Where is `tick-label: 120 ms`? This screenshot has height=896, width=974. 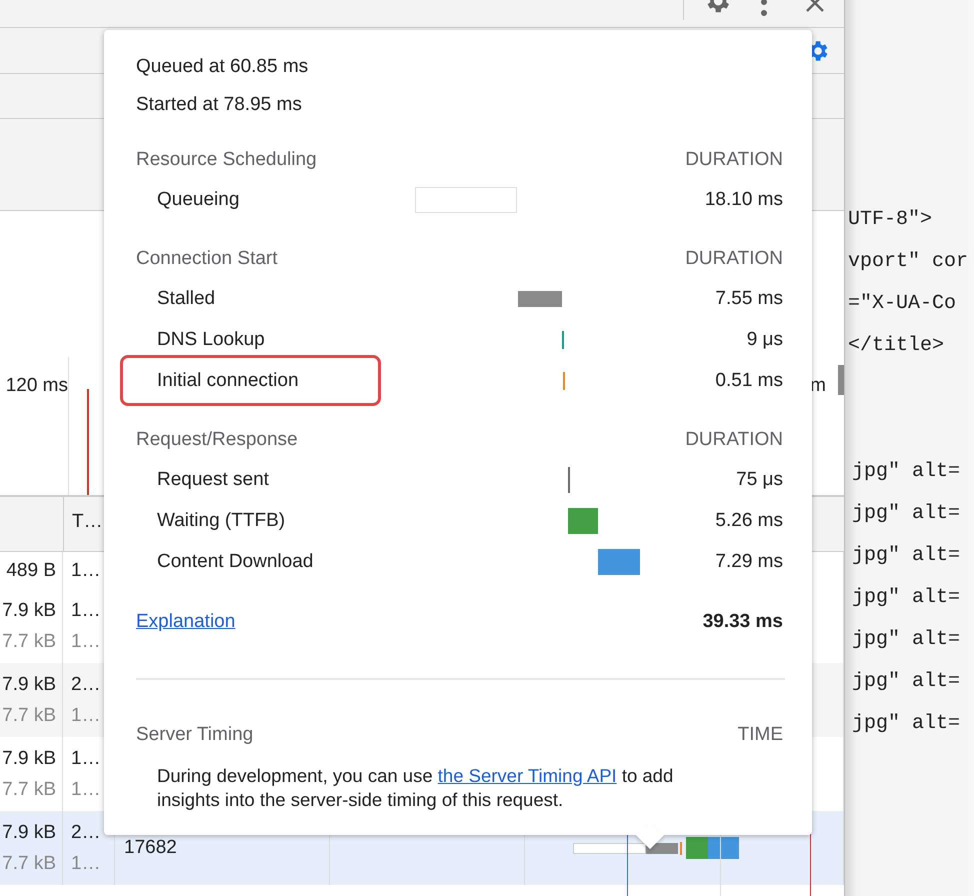
tick-label: 120 ms is located at coordinates (37, 385).